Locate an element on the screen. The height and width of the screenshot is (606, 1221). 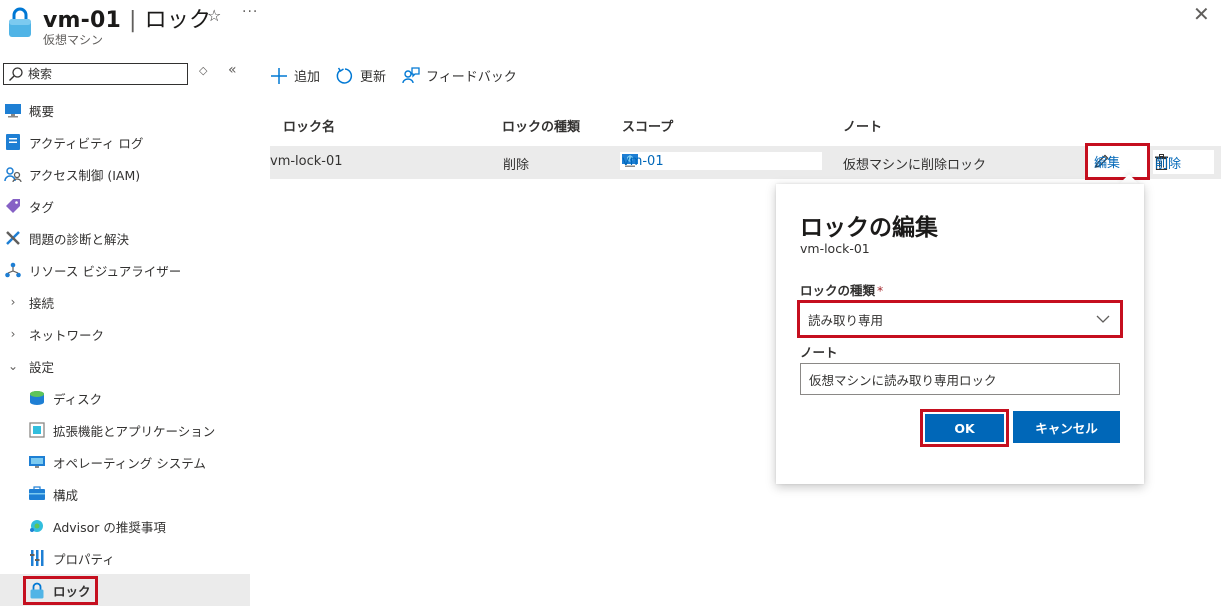
add-button: 追加 is located at coordinates (295, 75).